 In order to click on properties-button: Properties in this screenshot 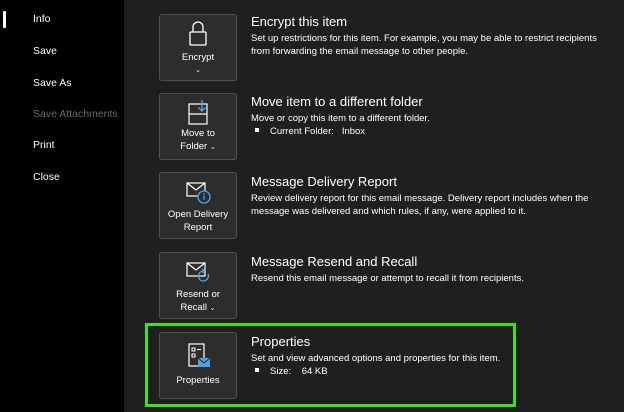, I will do `click(198, 365)`.